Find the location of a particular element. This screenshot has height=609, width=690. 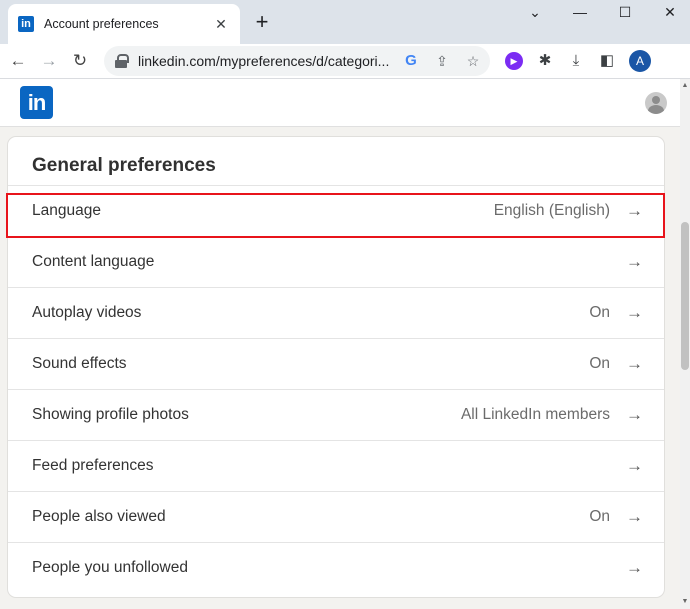

scrollbar-thumb is located at coordinates (685, 296).